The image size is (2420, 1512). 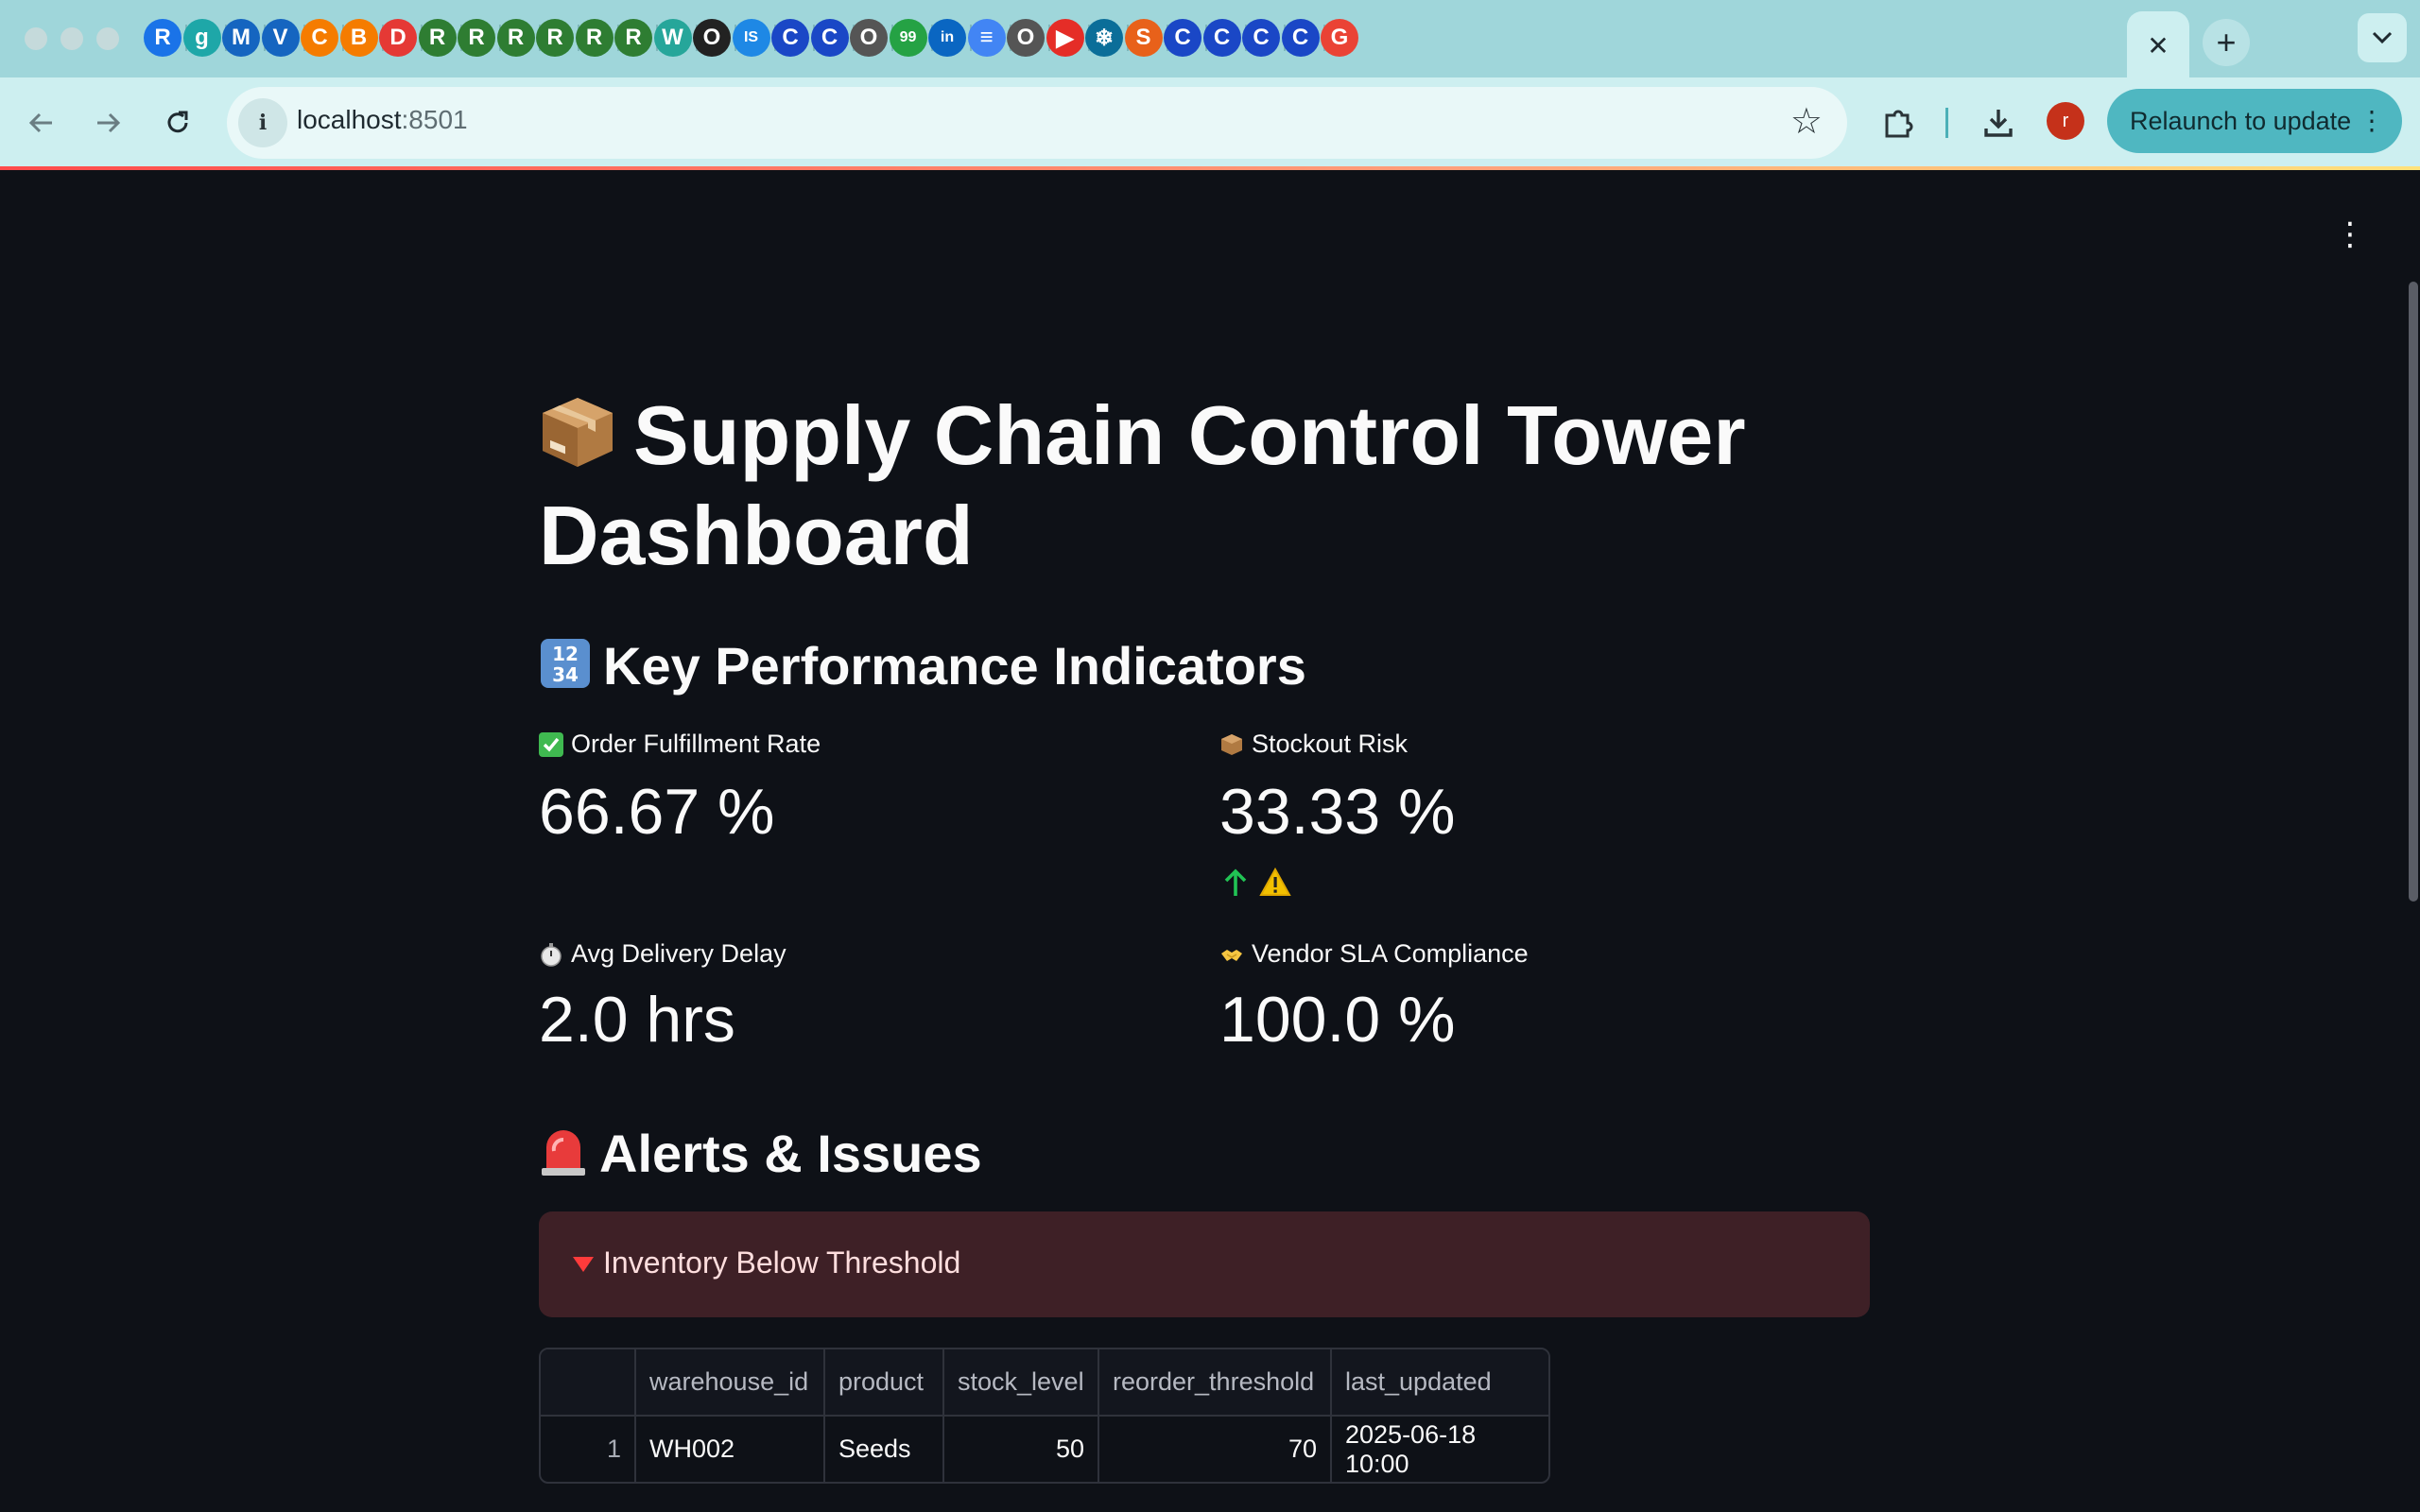 I want to click on kpi-heading-text: Key Performance Indicators, so click(x=954, y=666).